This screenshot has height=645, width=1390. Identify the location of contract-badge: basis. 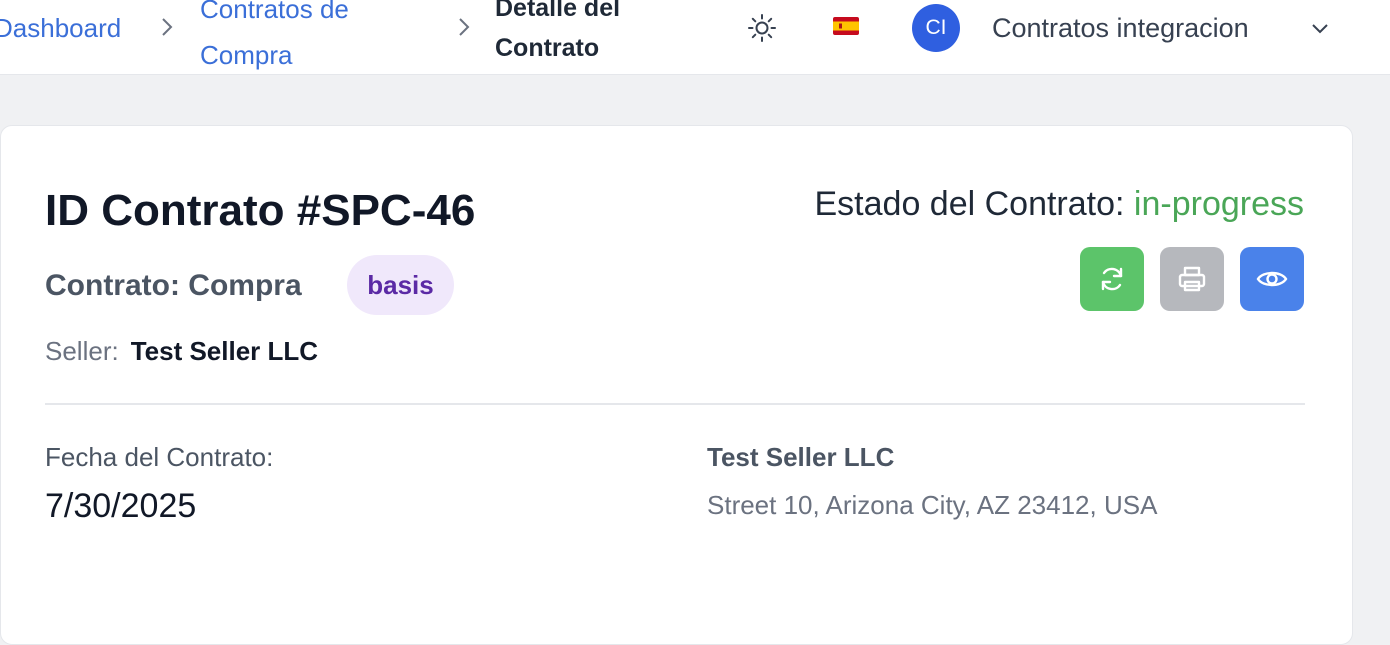
(400, 285).